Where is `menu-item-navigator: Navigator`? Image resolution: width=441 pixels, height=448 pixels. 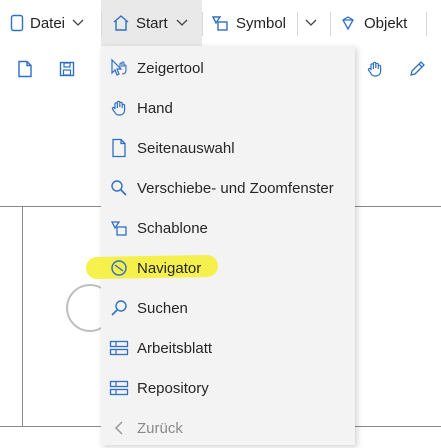
menu-item-navigator: Navigator is located at coordinates (228, 268).